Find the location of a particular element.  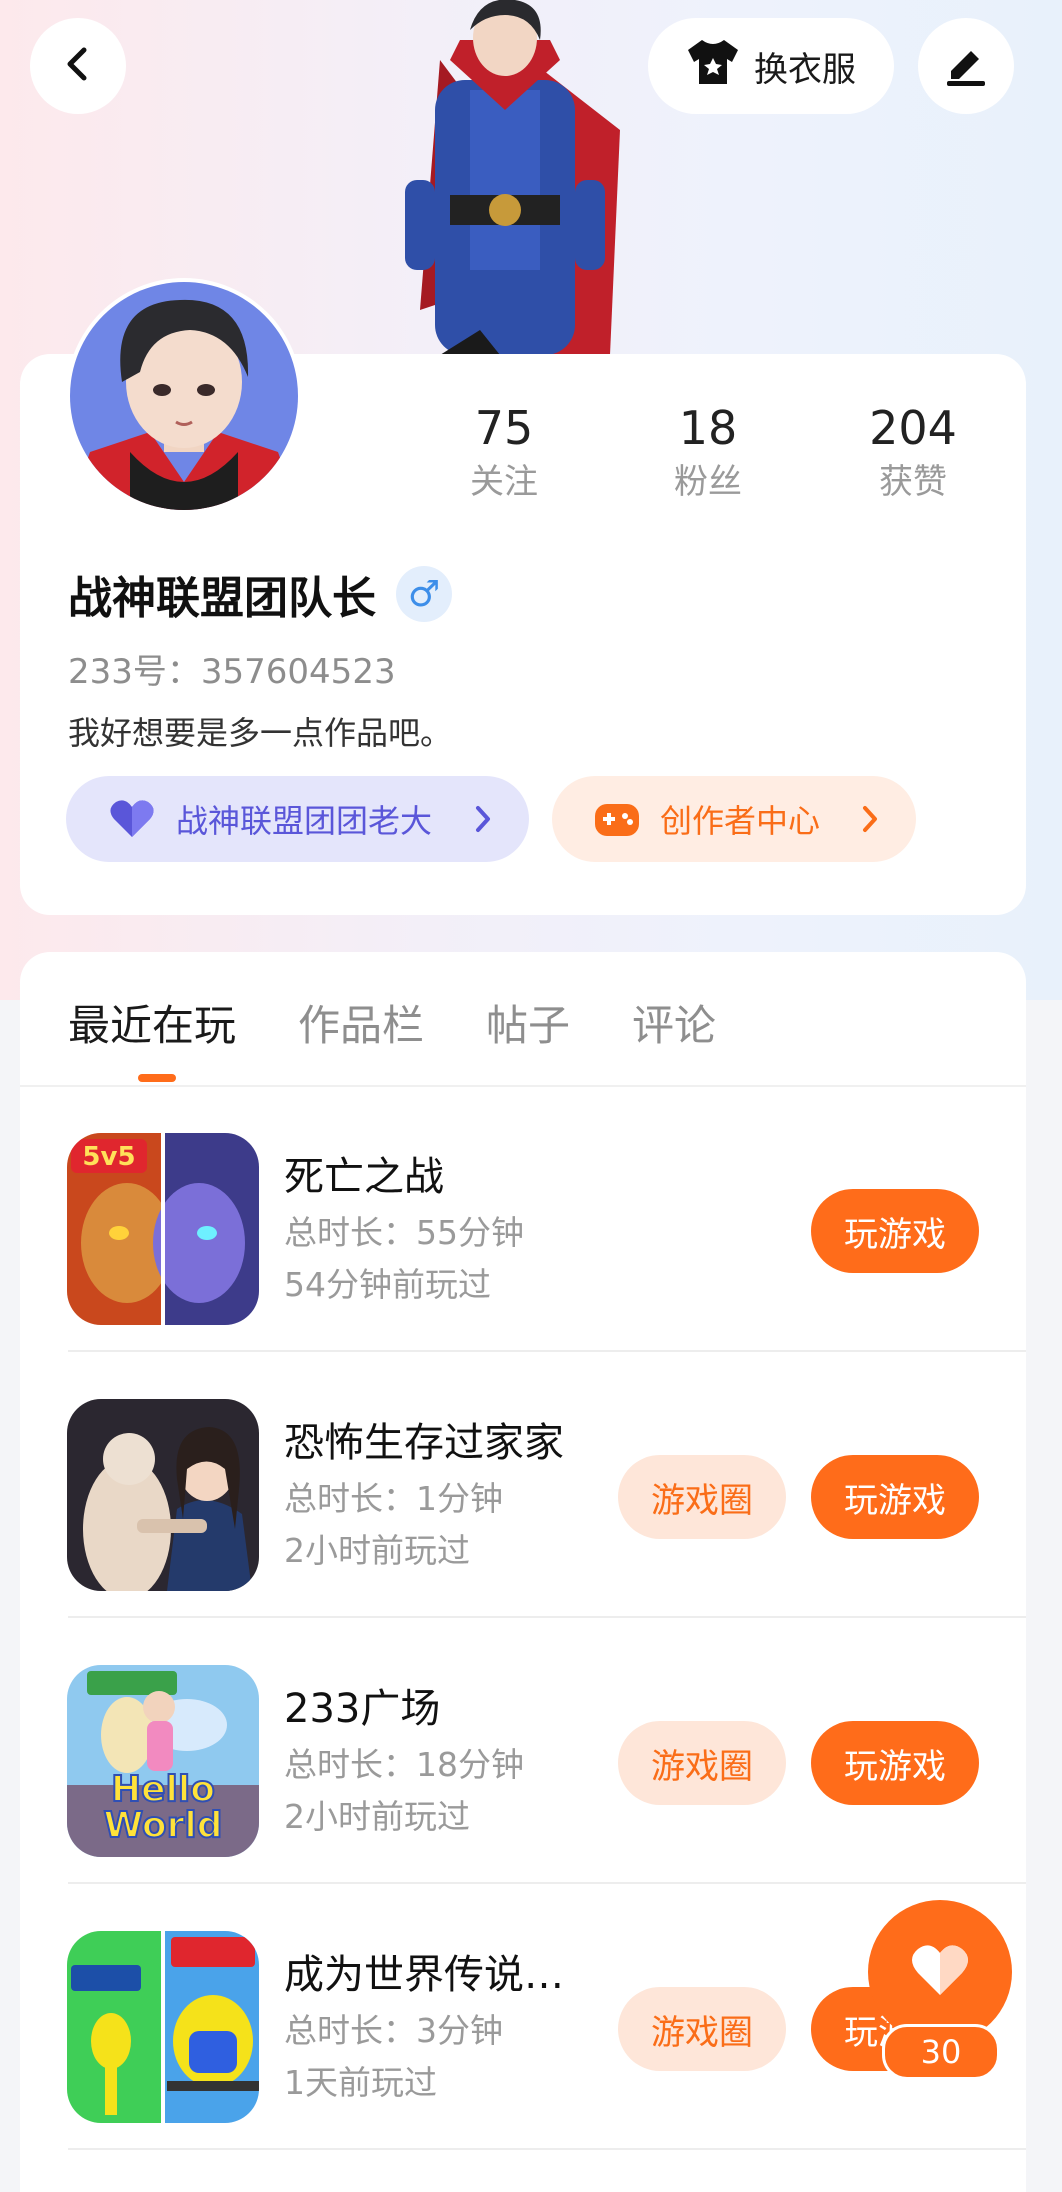

team-pill-label: 战神联盟团团老大 is located at coordinates (304, 821).